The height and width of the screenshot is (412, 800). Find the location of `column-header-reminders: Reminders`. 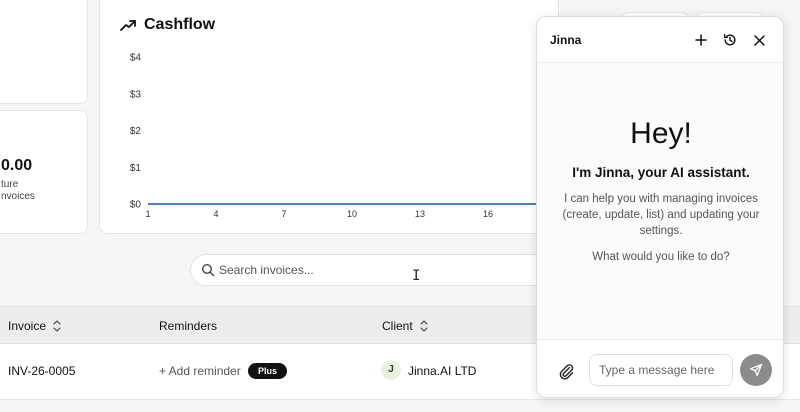

column-header-reminders: Reminders is located at coordinates (188, 326).